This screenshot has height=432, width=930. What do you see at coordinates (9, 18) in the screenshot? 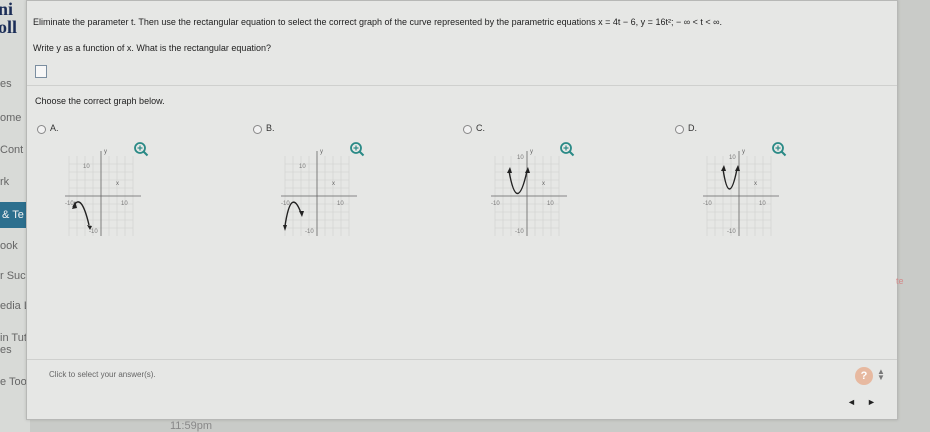
I see `app-logo: ni oll` at bounding box center [9, 18].